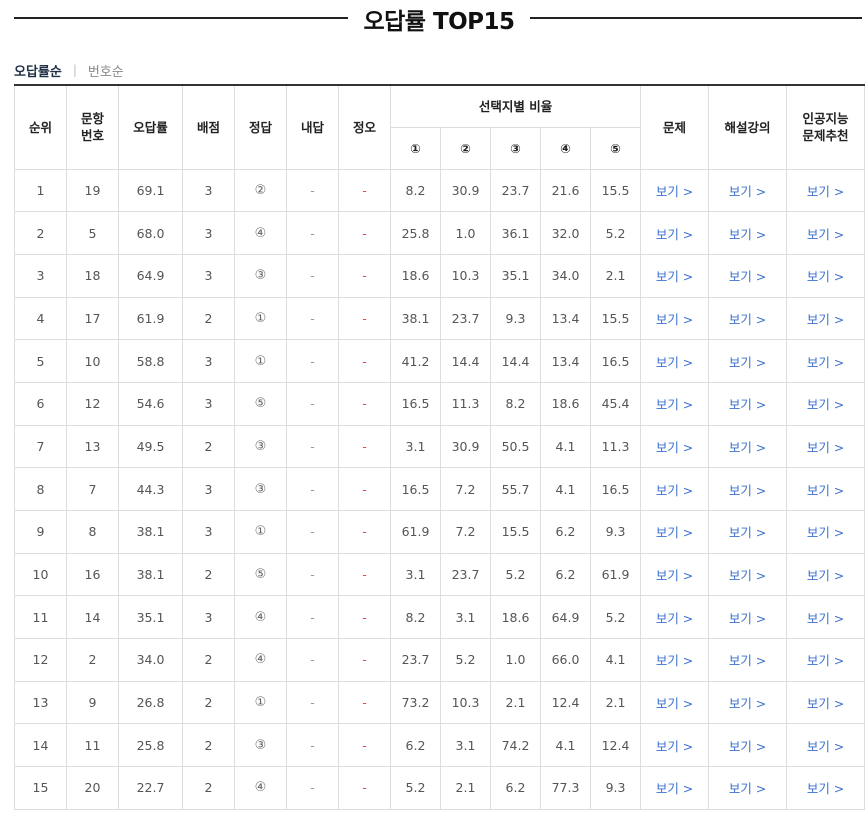 The image size is (867, 816). What do you see at coordinates (515, 660) in the screenshot?
I see `choice-3-ratio-cell: 1.0` at bounding box center [515, 660].